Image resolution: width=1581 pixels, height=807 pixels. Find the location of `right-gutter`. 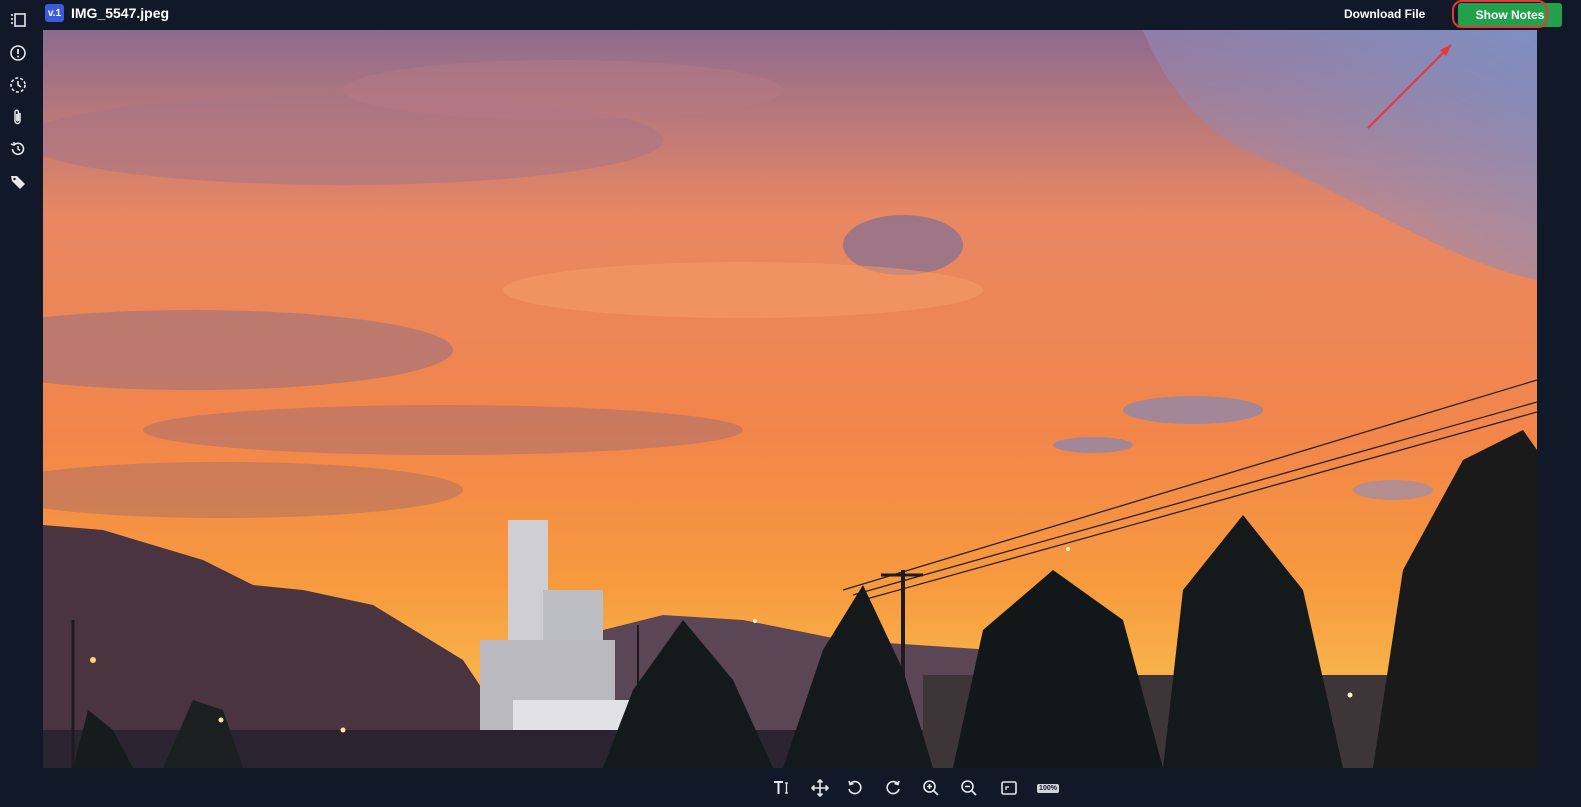

right-gutter is located at coordinates (1559, 399).